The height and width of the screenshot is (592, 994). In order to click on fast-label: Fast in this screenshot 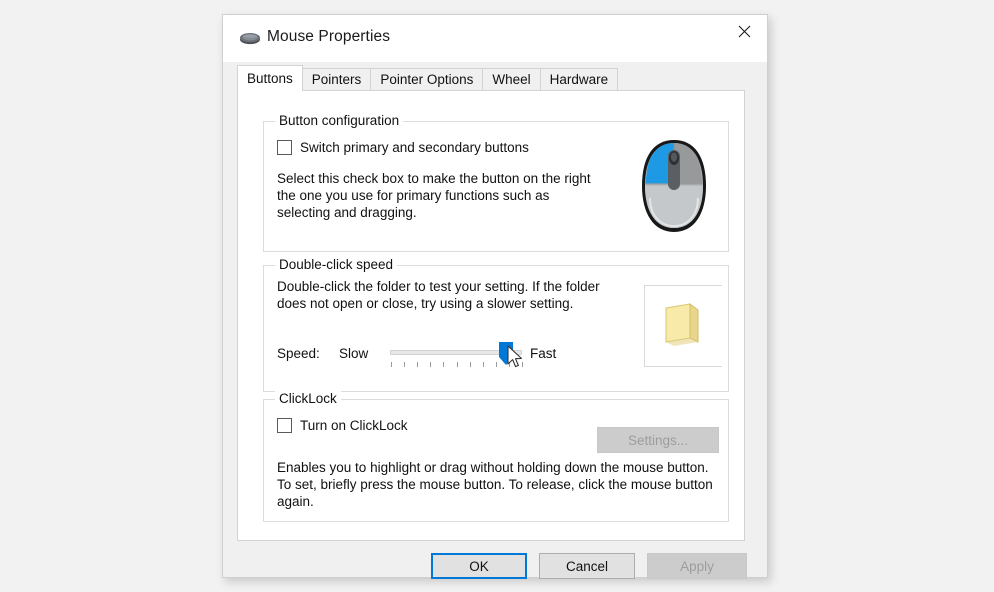, I will do `click(543, 353)`.